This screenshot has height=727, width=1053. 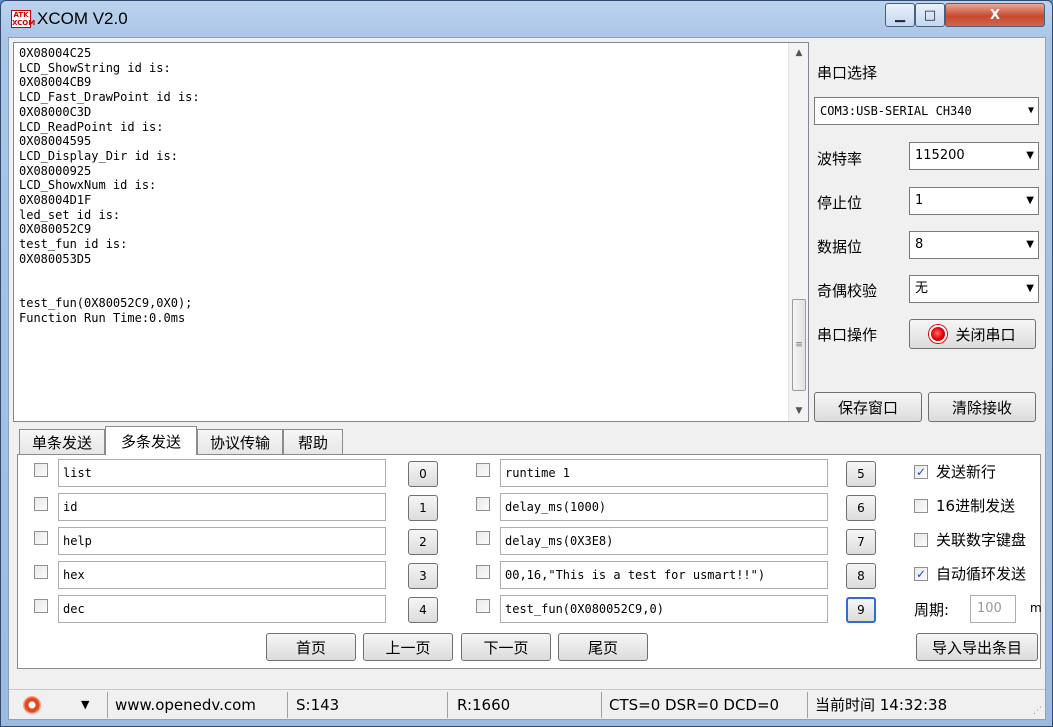 I want to click on window-title: XCOM V2.0, so click(x=82, y=18).